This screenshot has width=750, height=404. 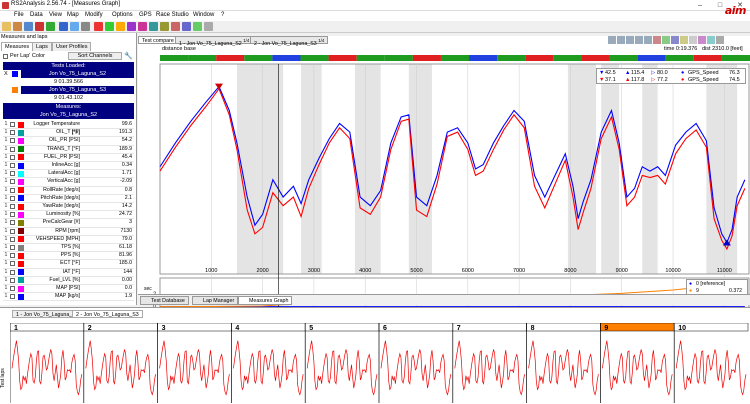 I want to click on report-icon, so click(x=175, y=26).